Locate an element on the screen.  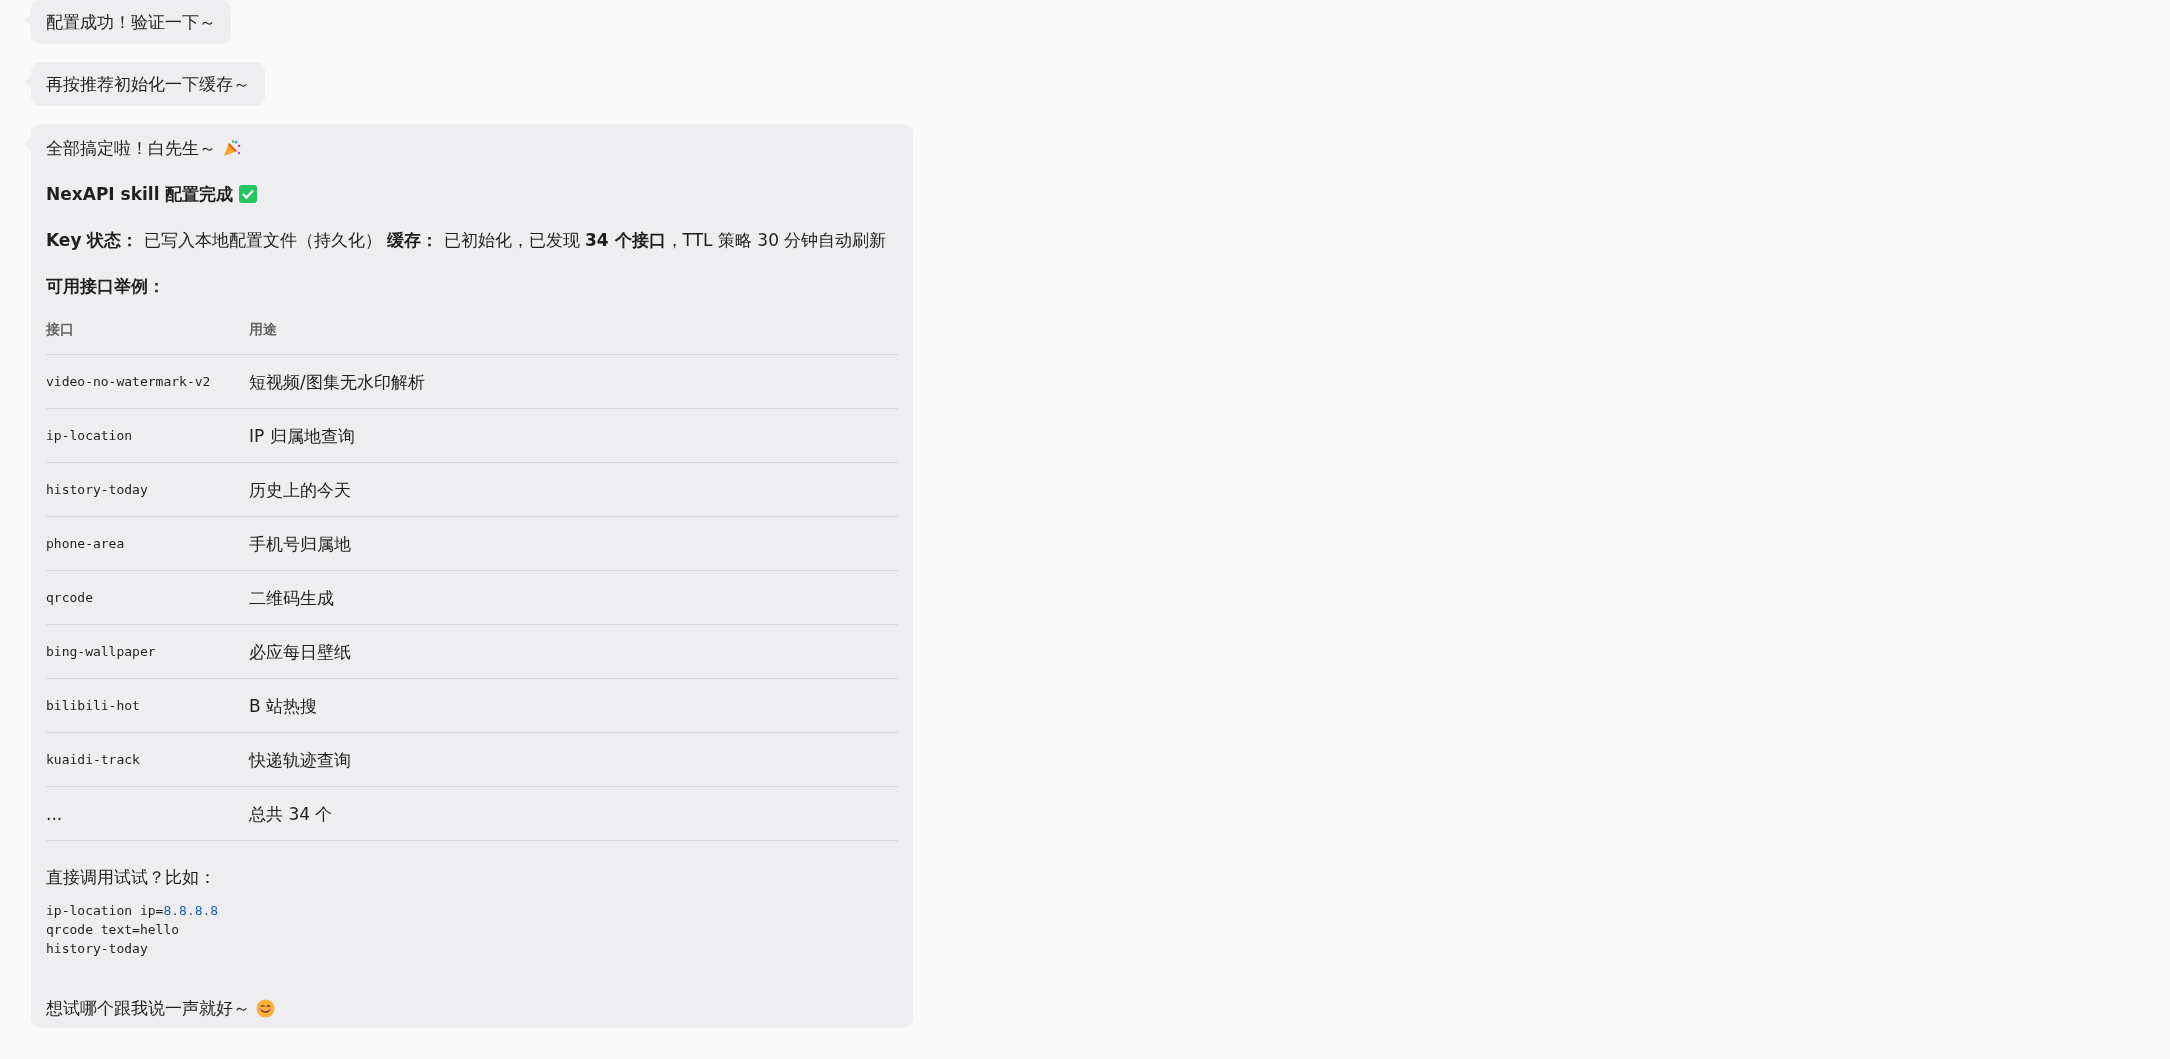
column-header: 接口 is located at coordinates (60, 329).